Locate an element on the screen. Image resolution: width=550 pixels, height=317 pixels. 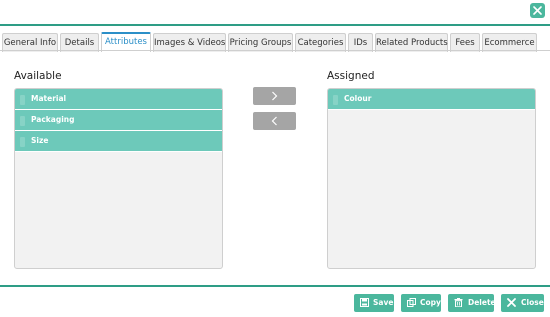
save-button: Save is located at coordinates (374, 303).